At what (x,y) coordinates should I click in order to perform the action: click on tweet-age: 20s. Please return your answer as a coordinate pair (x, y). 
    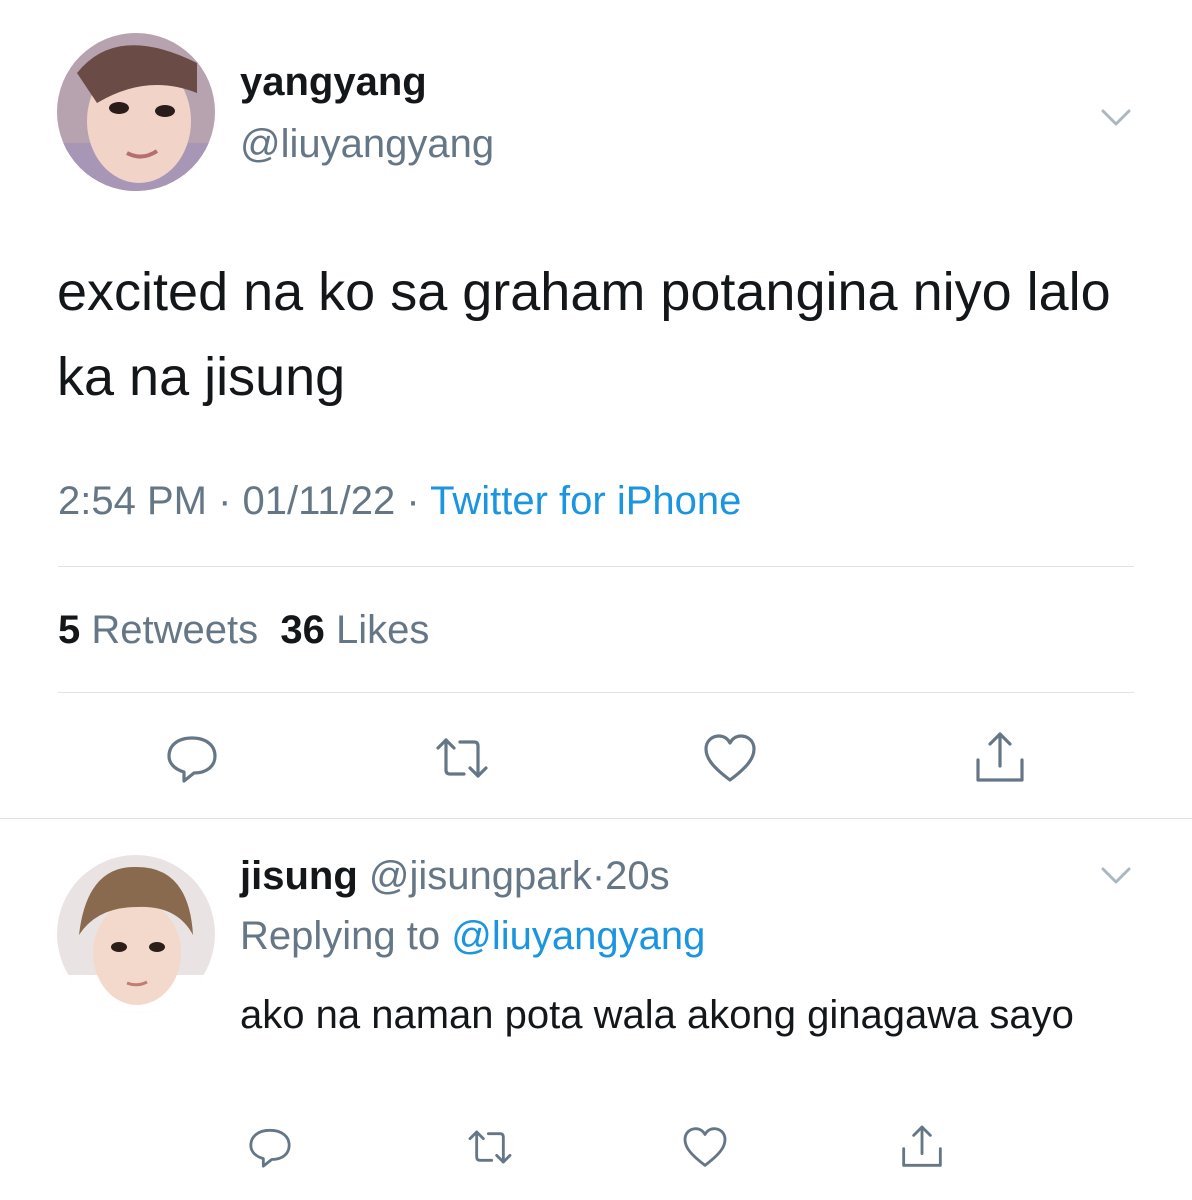
    Looking at the image, I should click on (637, 876).